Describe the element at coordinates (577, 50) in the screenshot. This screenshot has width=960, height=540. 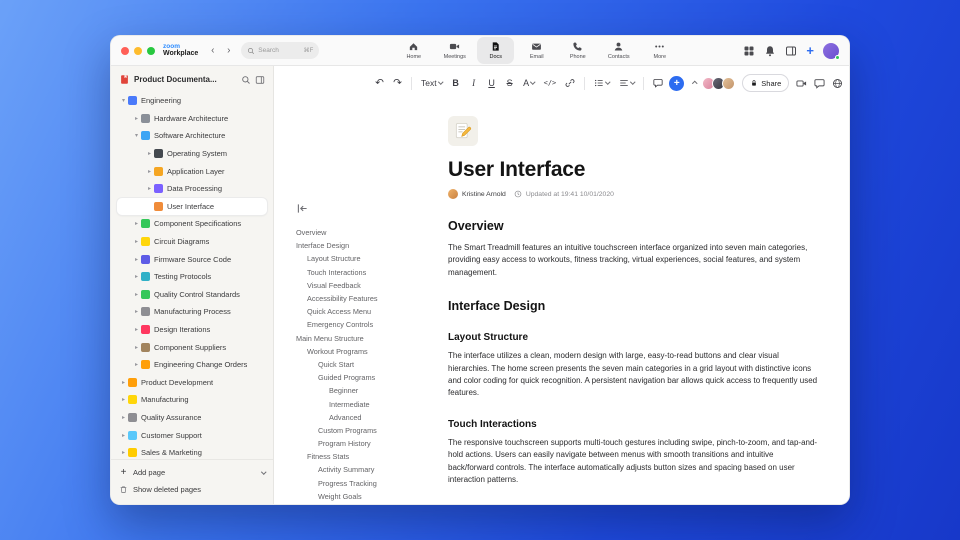
I see `tab-phone: Phone` at that location.